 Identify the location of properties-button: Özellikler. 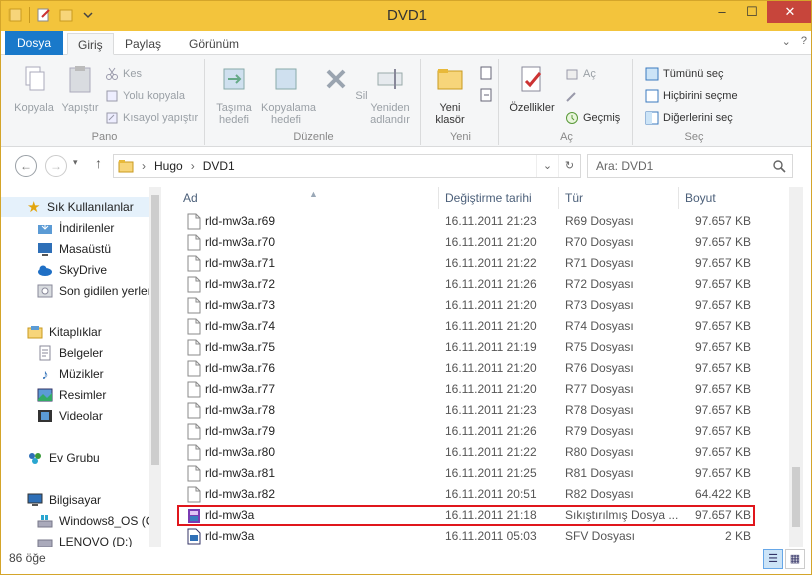
(532, 88).